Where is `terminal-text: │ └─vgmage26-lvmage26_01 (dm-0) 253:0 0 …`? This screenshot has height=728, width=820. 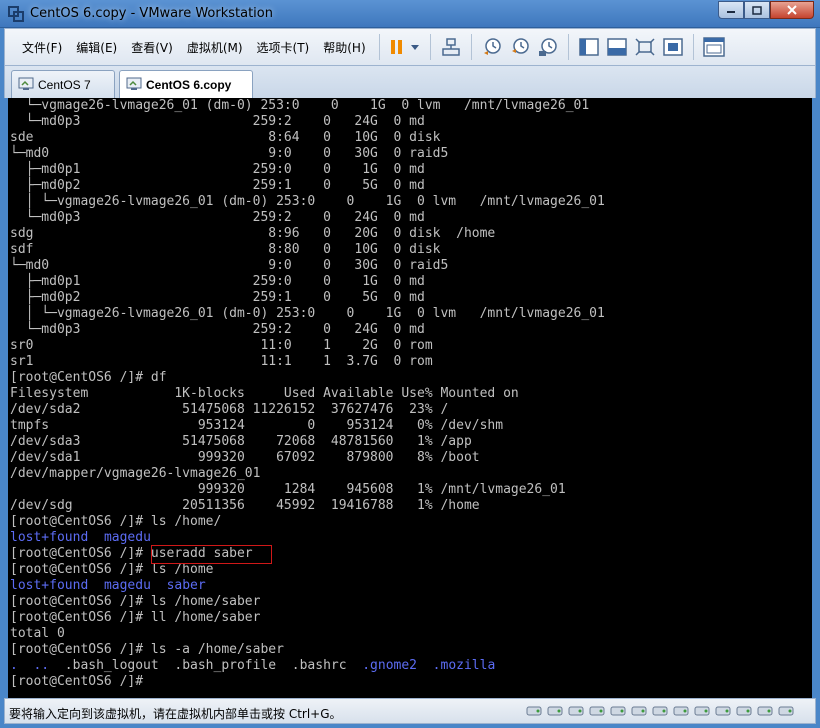 terminal-text: │ └─vgmage26-lvmage26_01 (dm-0) 253:0 0 … is located at coordinates (307, 313).